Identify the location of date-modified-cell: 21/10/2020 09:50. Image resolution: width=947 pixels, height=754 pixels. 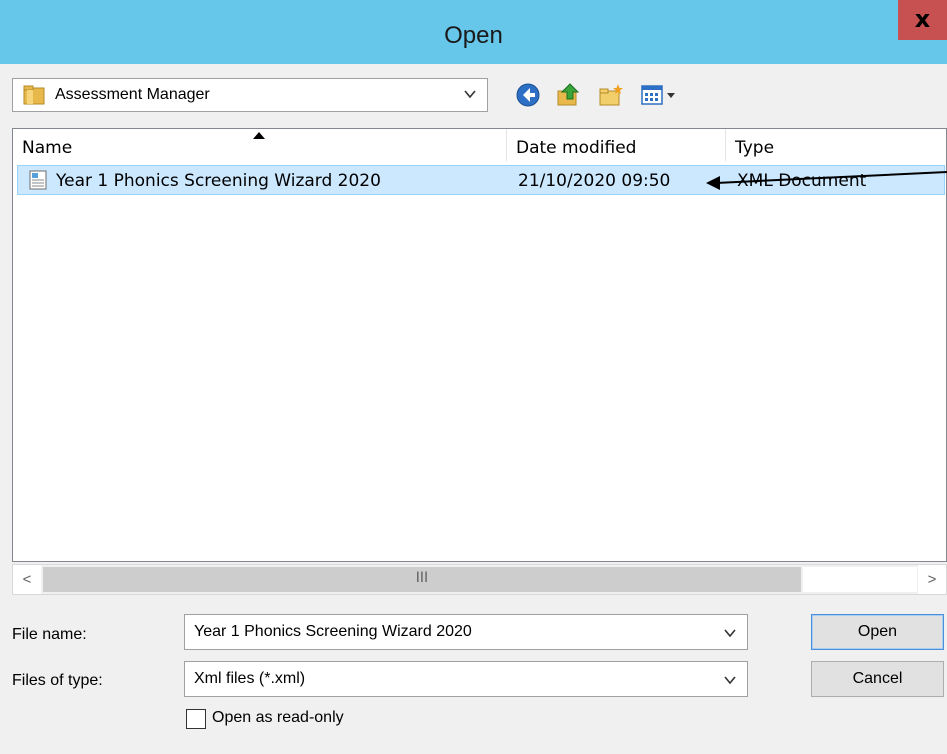
(594, 181).